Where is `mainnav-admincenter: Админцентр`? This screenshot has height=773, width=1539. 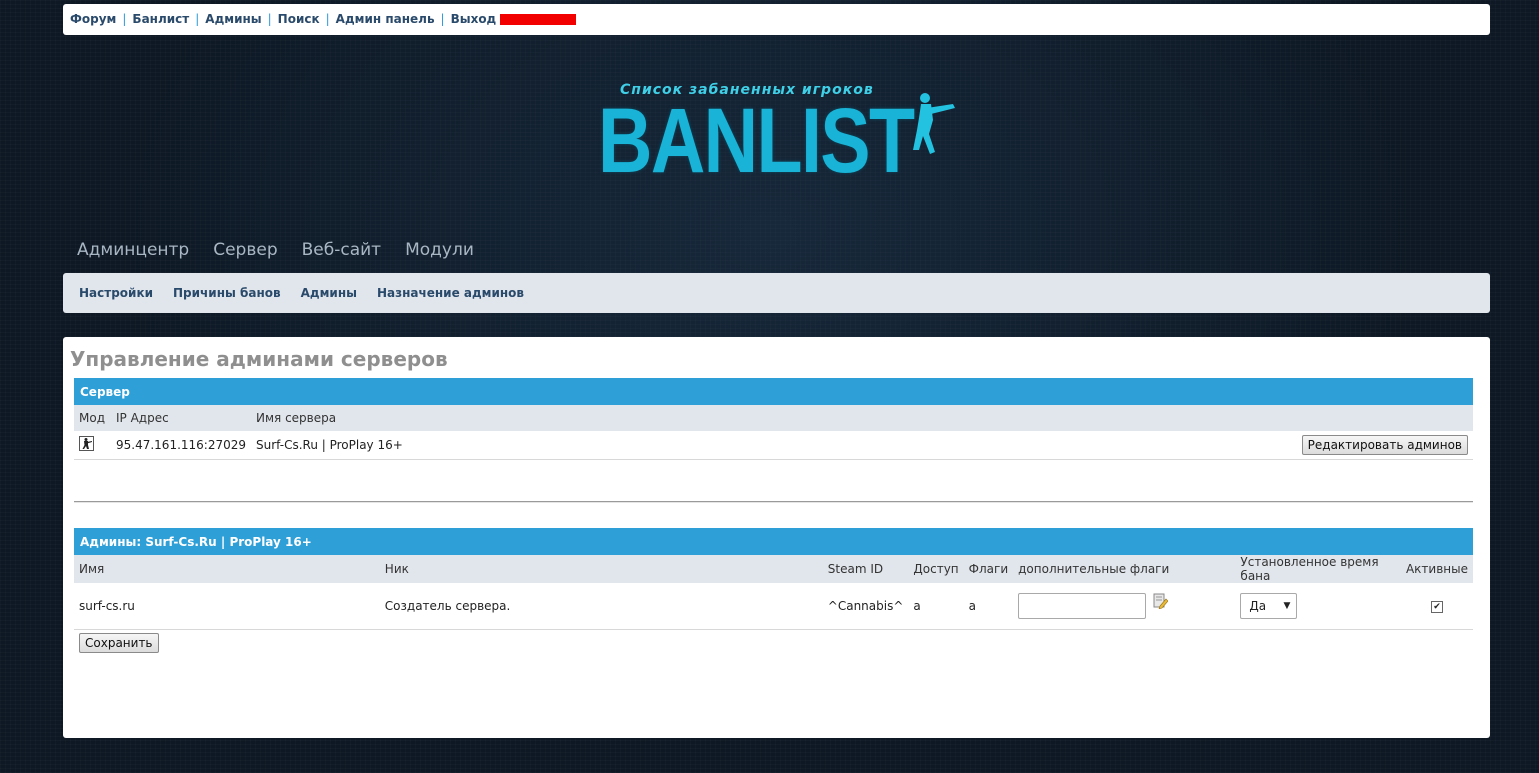
mainnav-admincenter: Админцентр is located at coordinates (133, 250).